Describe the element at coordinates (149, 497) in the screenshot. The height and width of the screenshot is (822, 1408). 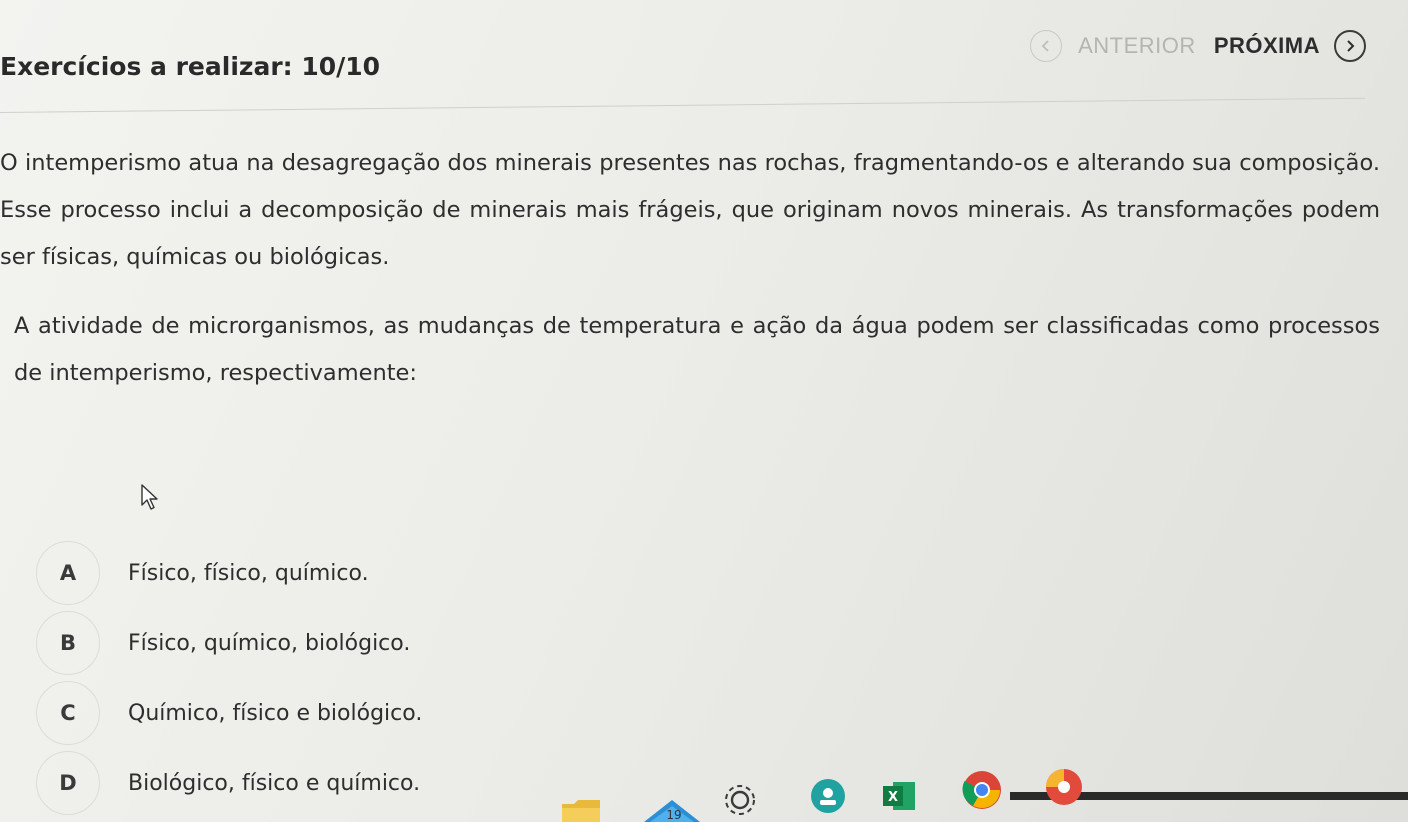
I see `mouse-cursor-icon` at that location.